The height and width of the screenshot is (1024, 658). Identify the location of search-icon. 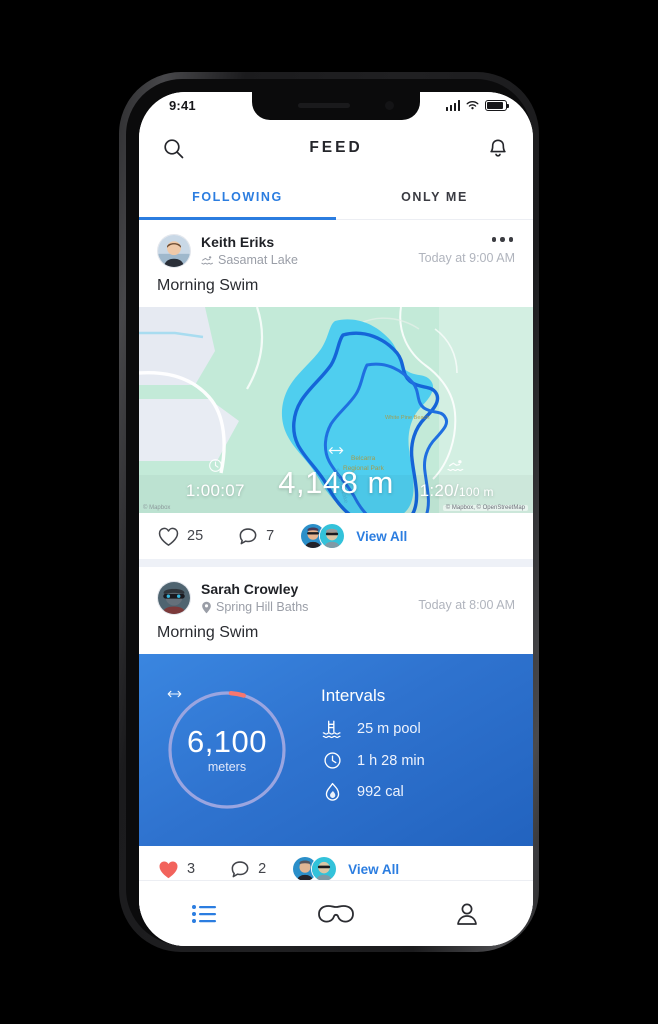
(174, 149).